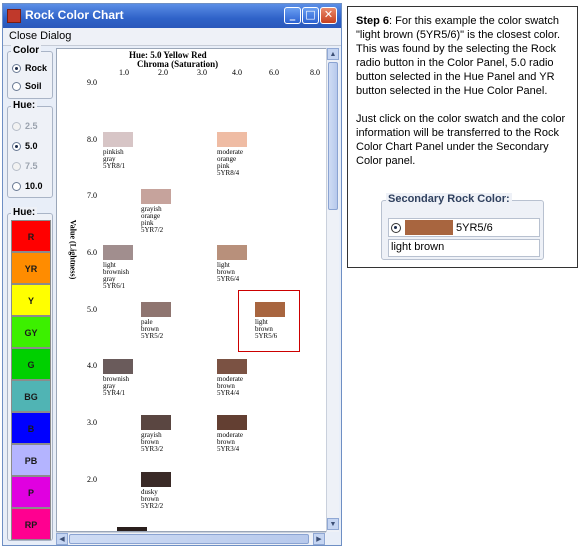 The image size is (583, 549). Describe the element at coordinates (315, 72) in the screenshot. I see `chroma-tick-label: 8.0` at that location.